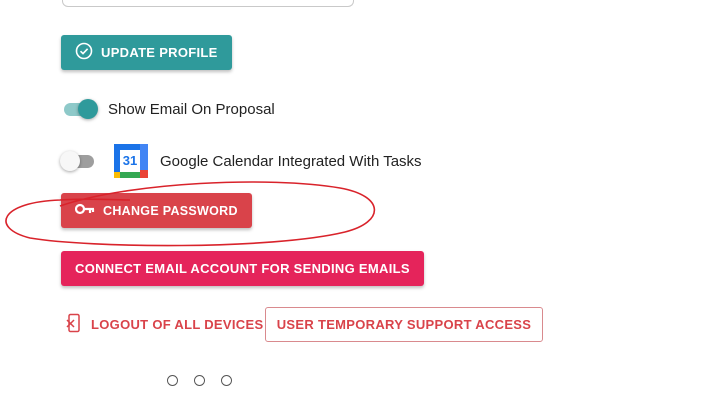  I want to click on pagination-dots, so click(199, 380).